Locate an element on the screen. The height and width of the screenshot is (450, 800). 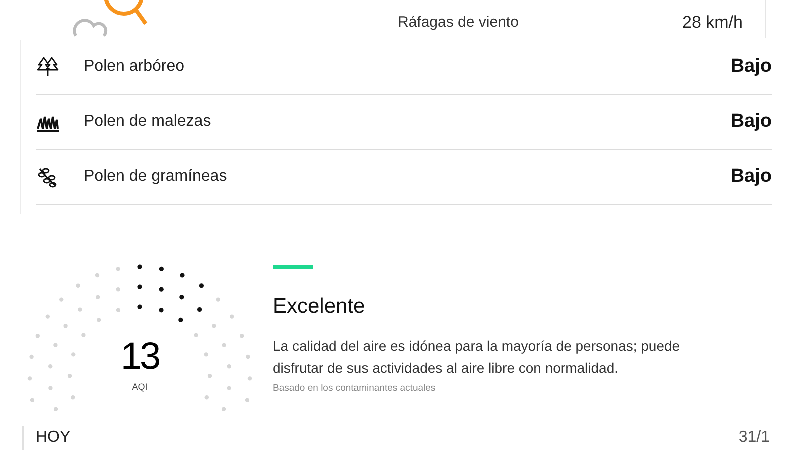
pollen-label: Polen de gramíneas is located at coordinates (156, 176).